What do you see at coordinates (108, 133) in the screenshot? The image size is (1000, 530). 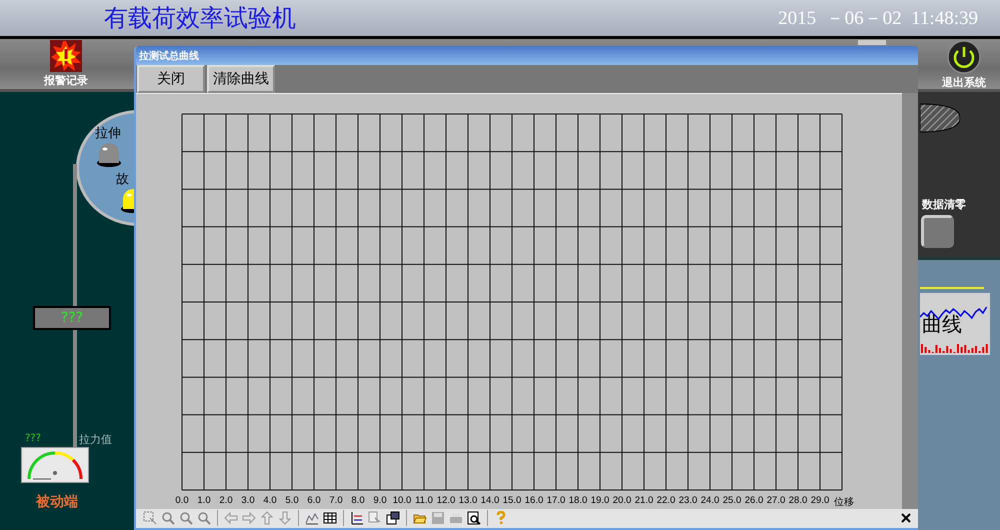 I see `lamp-label: 拉伸` at bounding box center [108, 133].